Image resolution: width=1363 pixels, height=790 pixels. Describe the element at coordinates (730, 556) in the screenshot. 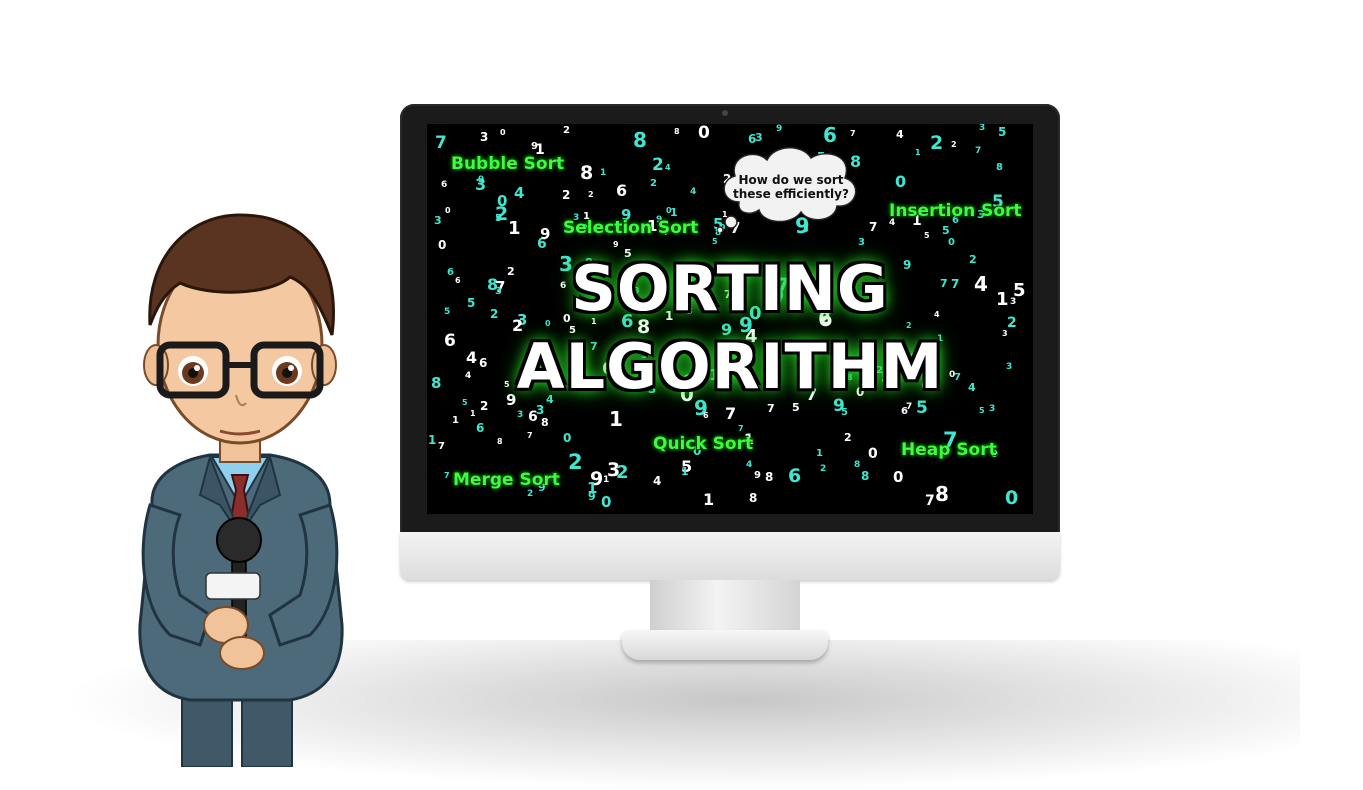

I see `monitor-chin` at that location.